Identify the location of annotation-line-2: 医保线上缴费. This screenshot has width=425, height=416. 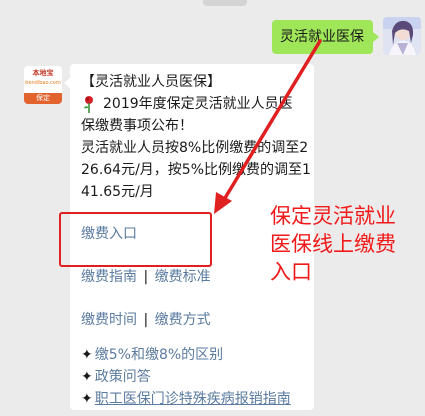
(333, 244).